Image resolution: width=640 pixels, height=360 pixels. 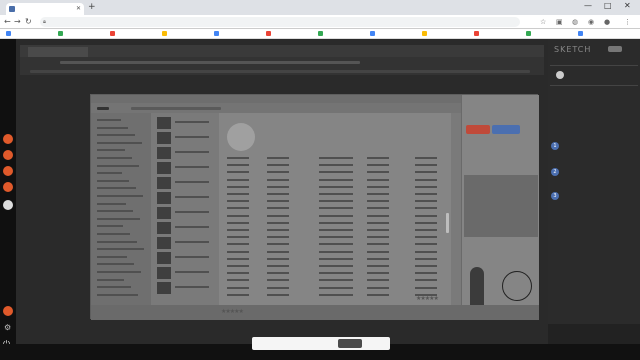 I want to click on menu-icon: ⋮, so click(x=627, y=22).